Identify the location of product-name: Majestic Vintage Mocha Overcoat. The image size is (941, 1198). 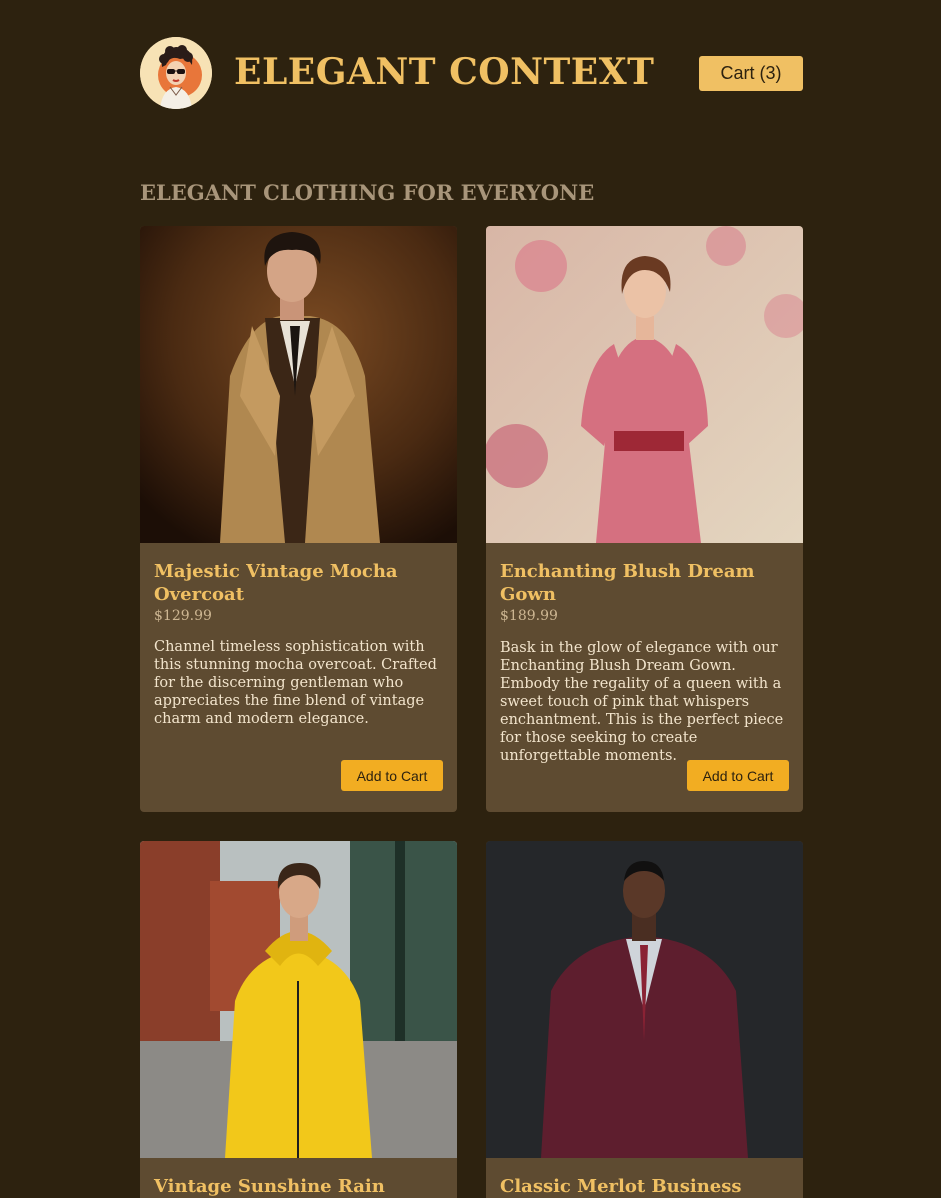
(298, 583).